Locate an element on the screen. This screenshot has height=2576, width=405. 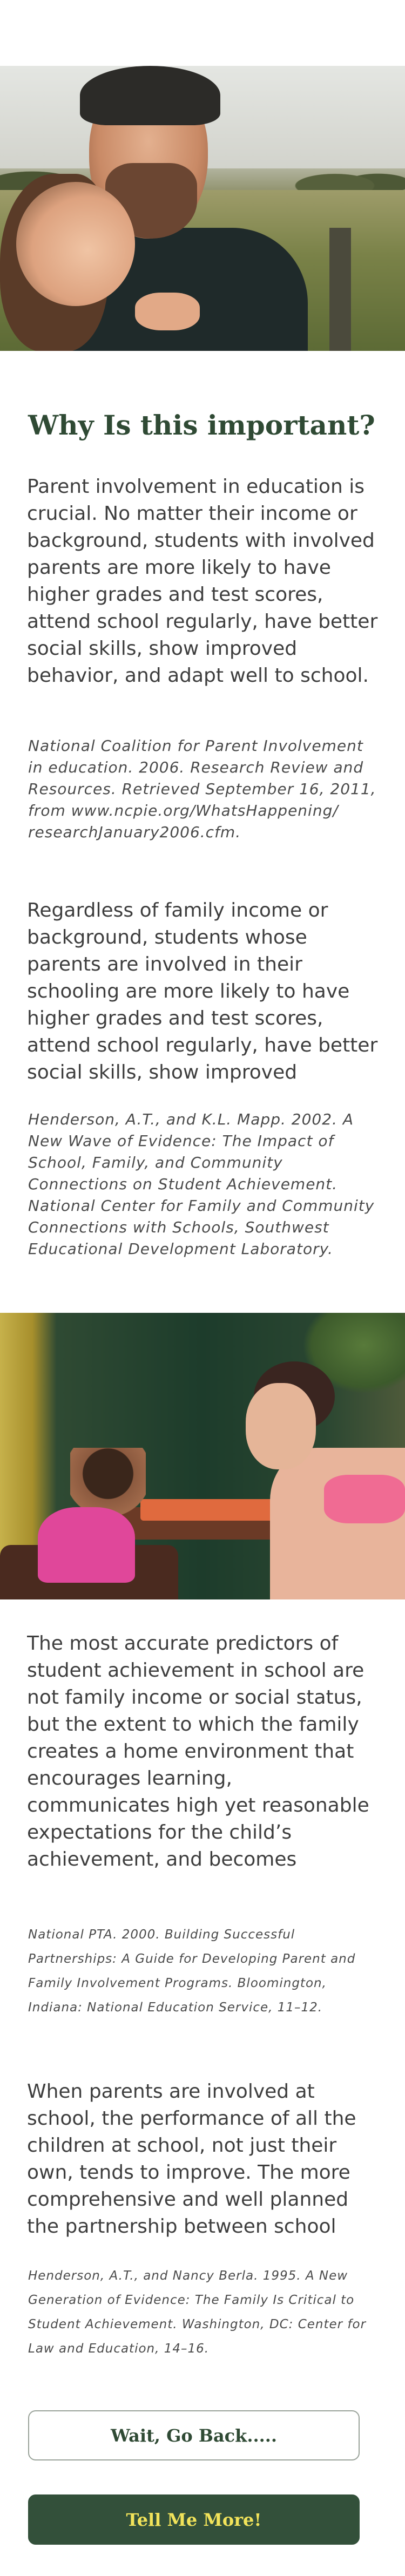
photo-woman-head is located at coordinates (281, 1426).